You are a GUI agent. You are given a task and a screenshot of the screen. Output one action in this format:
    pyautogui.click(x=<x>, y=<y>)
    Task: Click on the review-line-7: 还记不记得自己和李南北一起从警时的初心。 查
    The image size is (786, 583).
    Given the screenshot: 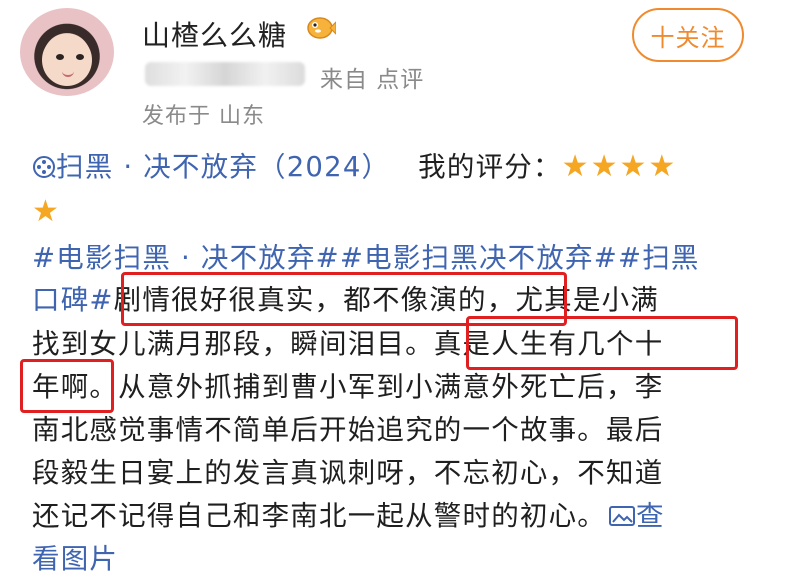 What is the action you would take?
    pyautogui.click(x=348, y=516)
    